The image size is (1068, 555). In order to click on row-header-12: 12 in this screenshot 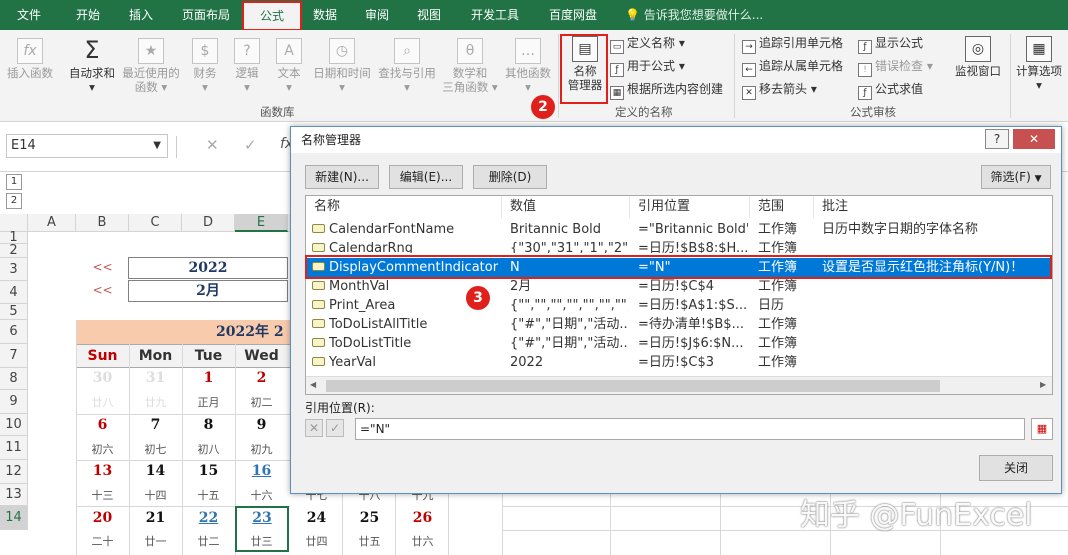, I will do `click(14, 472)`.